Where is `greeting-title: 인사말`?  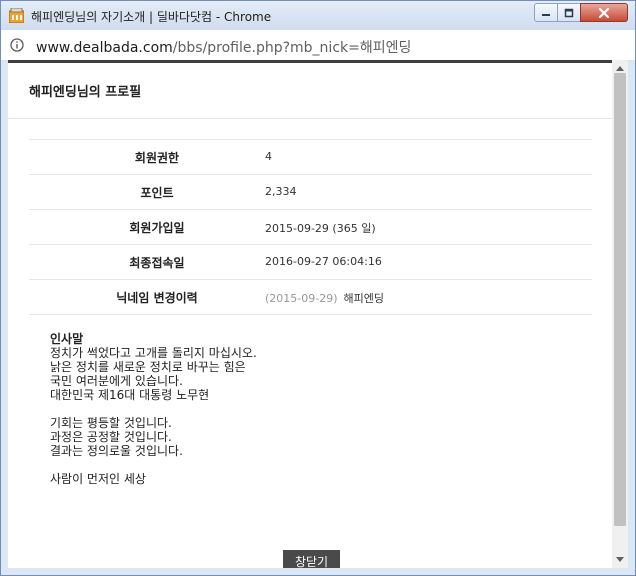
greeting-title: 인사말 is located at coordinates (67, 339).